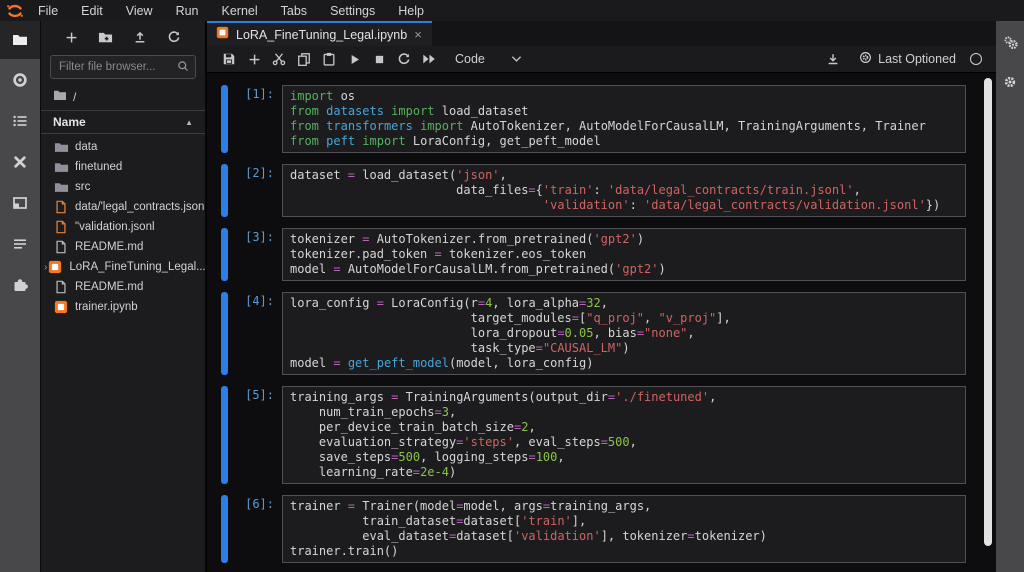 The width and height of the screenshot is (1024, 572). I want to click on paste-cells-button, so click(329, 59).